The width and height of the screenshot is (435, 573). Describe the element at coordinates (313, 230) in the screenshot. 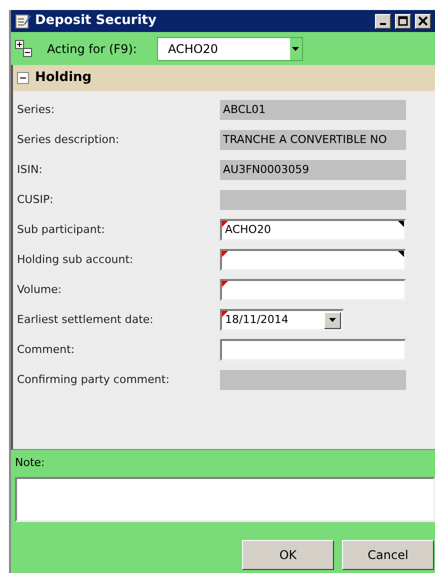

I see `input-field: ACHO20` at that location.